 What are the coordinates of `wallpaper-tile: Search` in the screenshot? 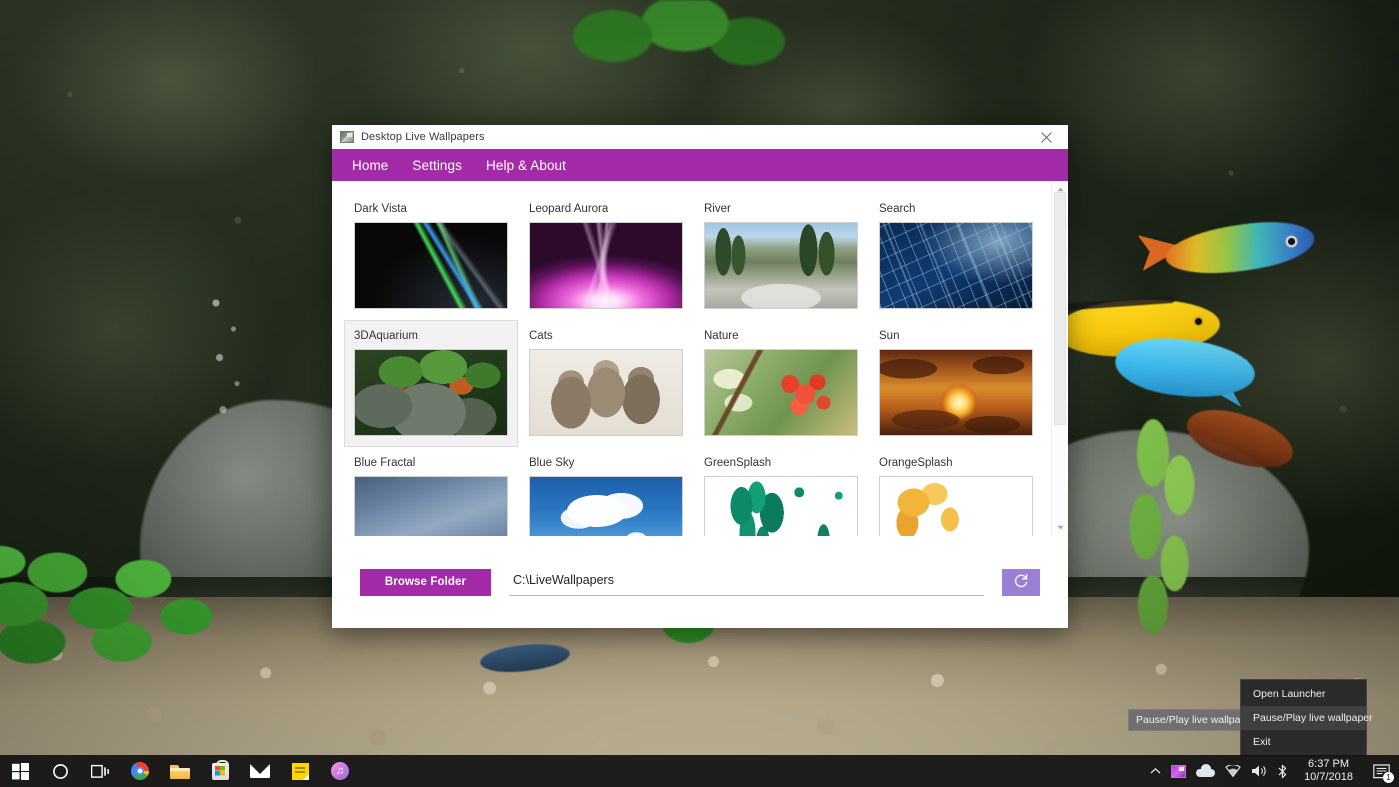 It's located at (956, 256).